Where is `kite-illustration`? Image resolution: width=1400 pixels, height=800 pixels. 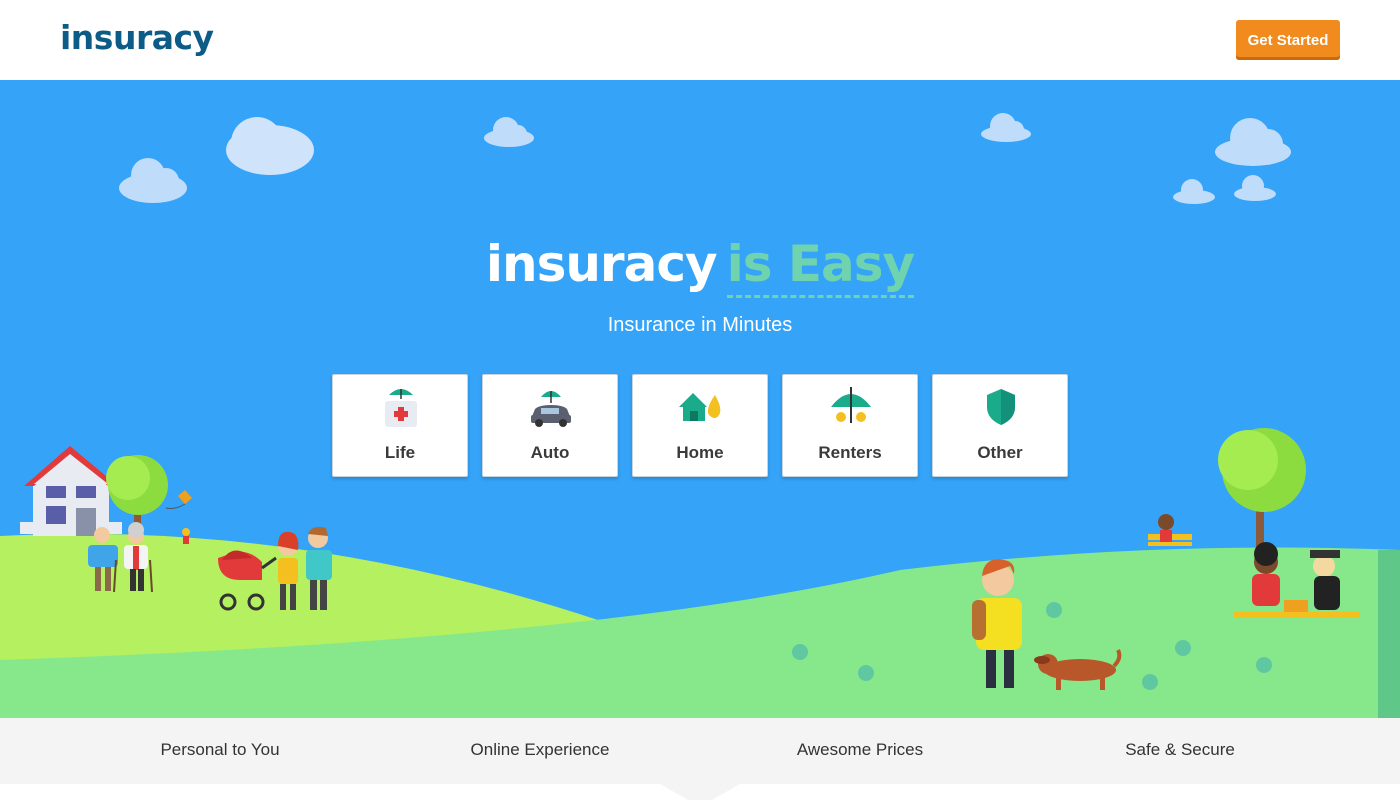 kite-illustration is located at coordinates (178, 517).